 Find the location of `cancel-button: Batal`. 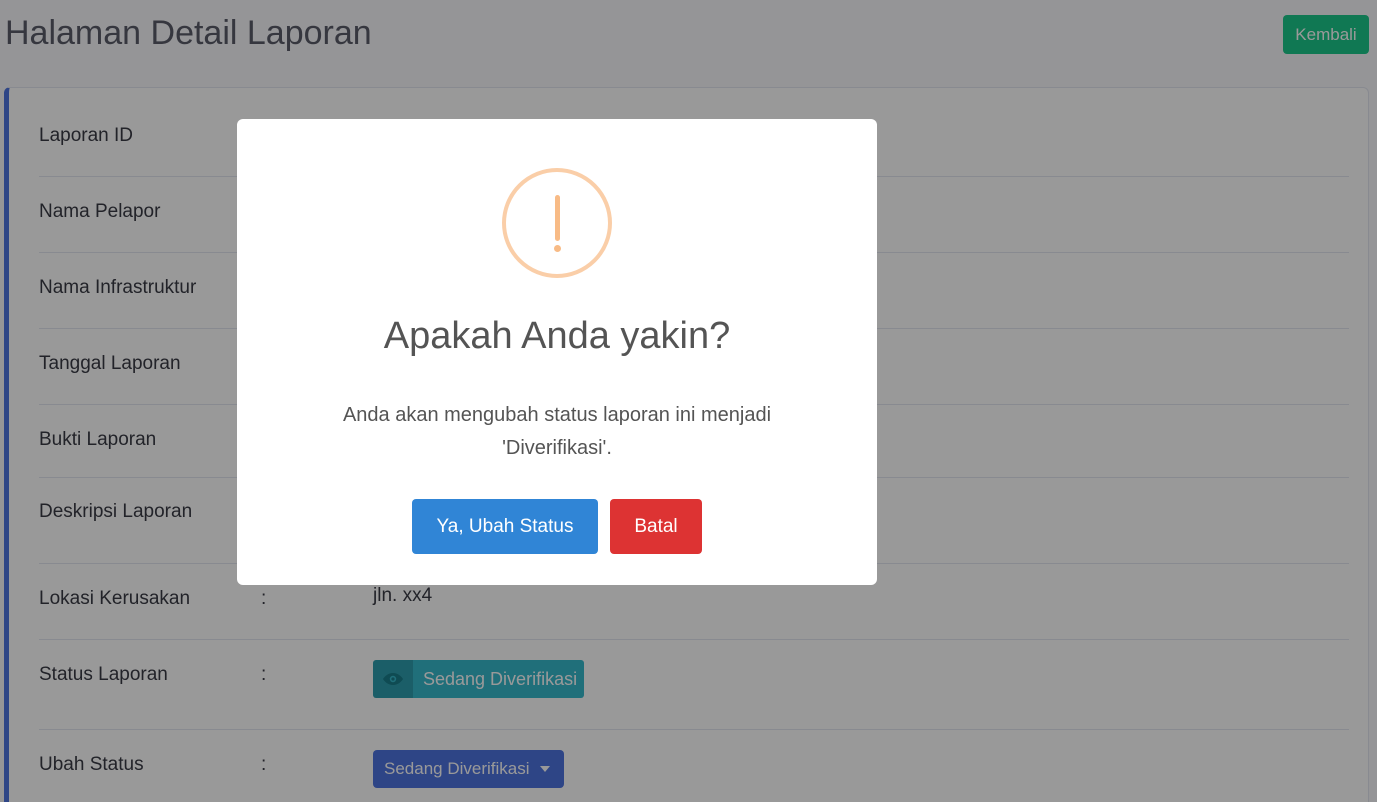

cancel-button: Batal is located at coordinates (656, 526).